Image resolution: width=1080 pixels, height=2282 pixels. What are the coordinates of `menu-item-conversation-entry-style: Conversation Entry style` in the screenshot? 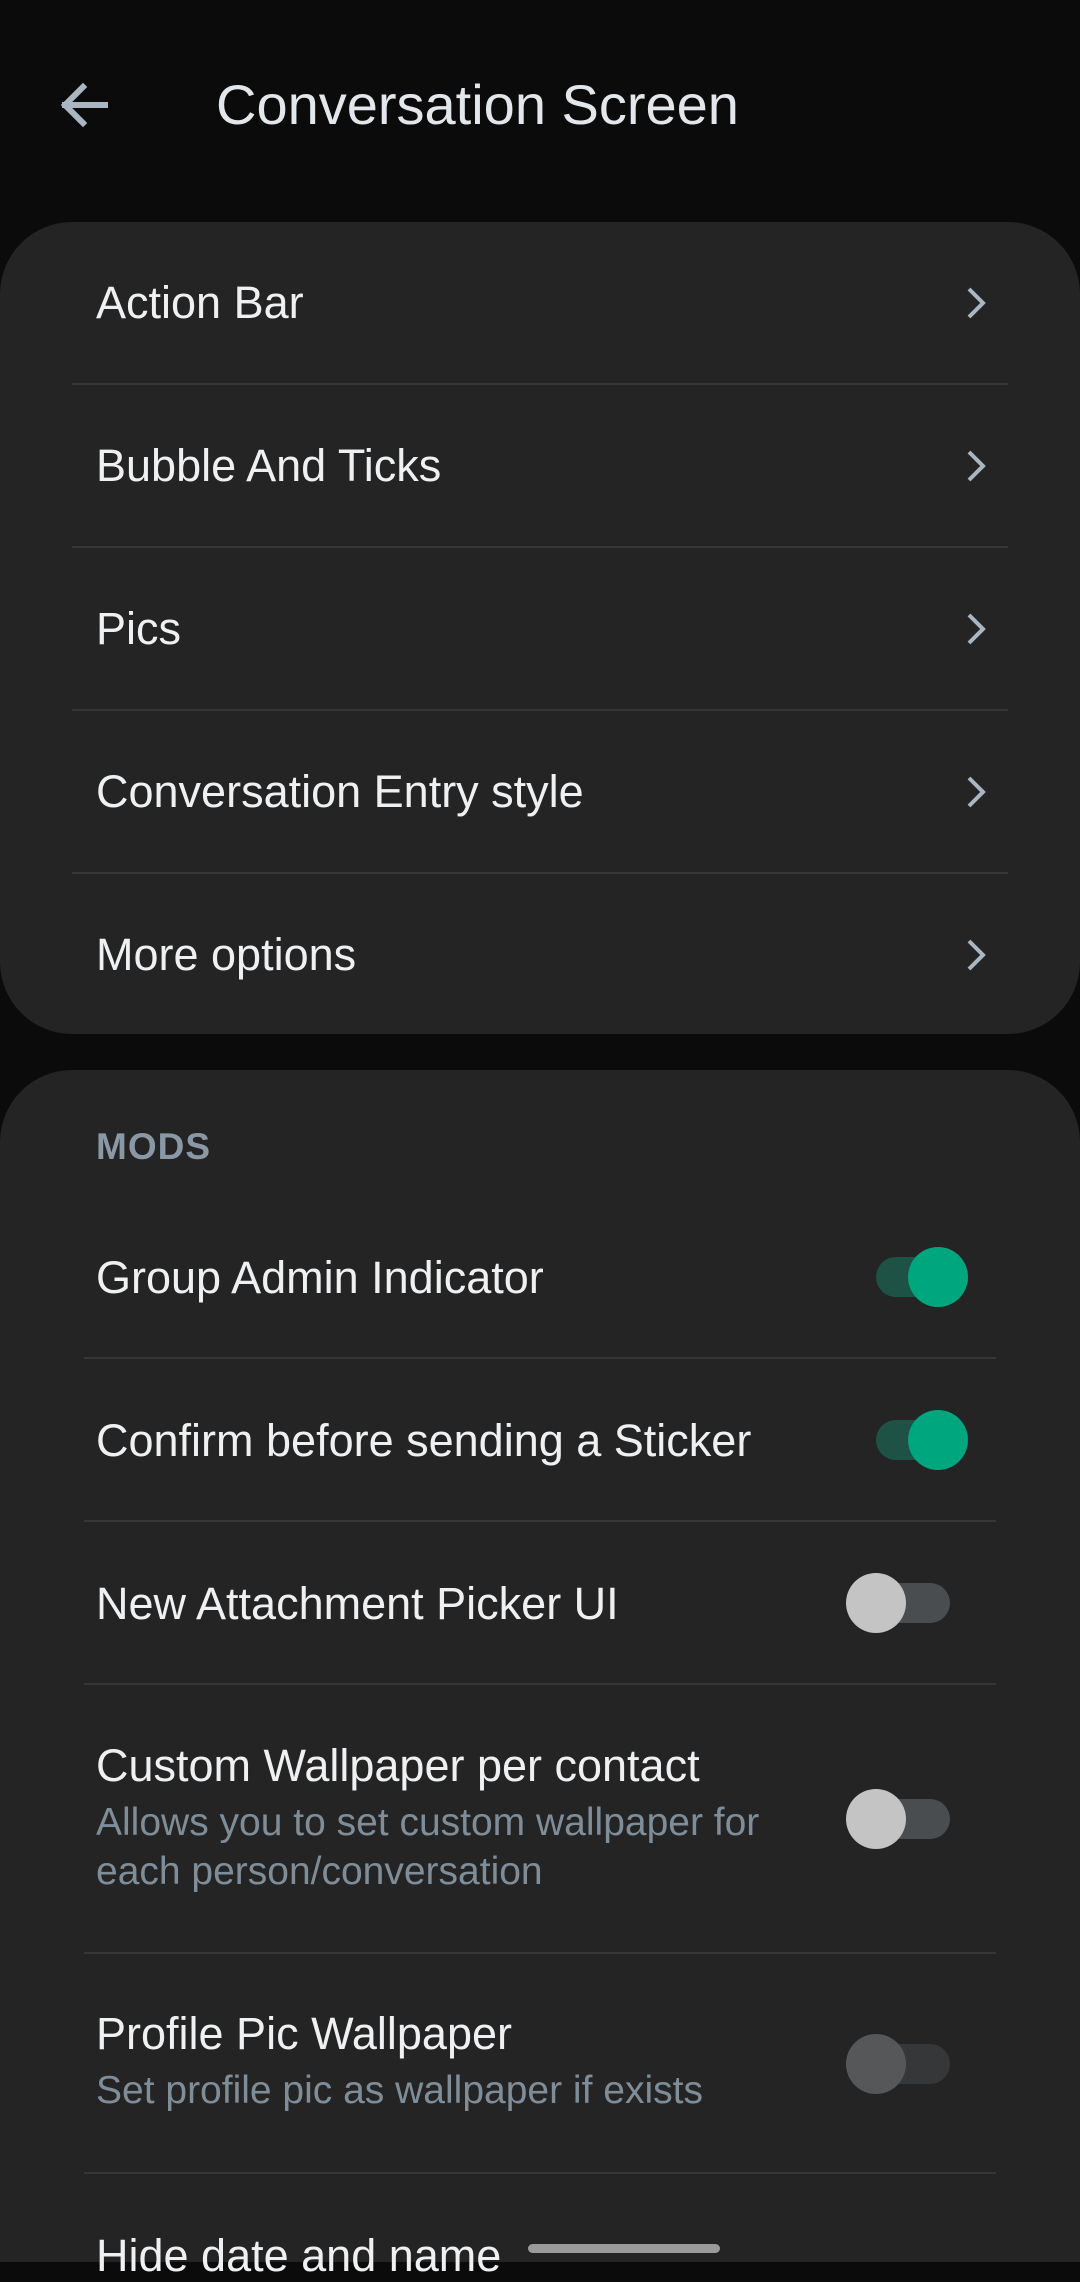 It's located at (540, 792).